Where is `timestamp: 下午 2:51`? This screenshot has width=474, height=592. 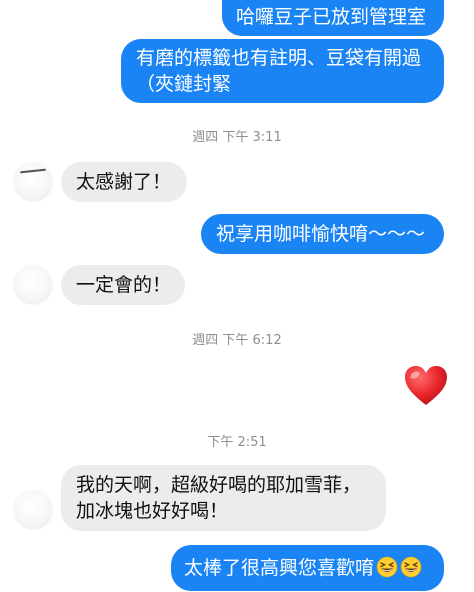
timestamp: 下午 2:51 is located at coordinates (237, 442).